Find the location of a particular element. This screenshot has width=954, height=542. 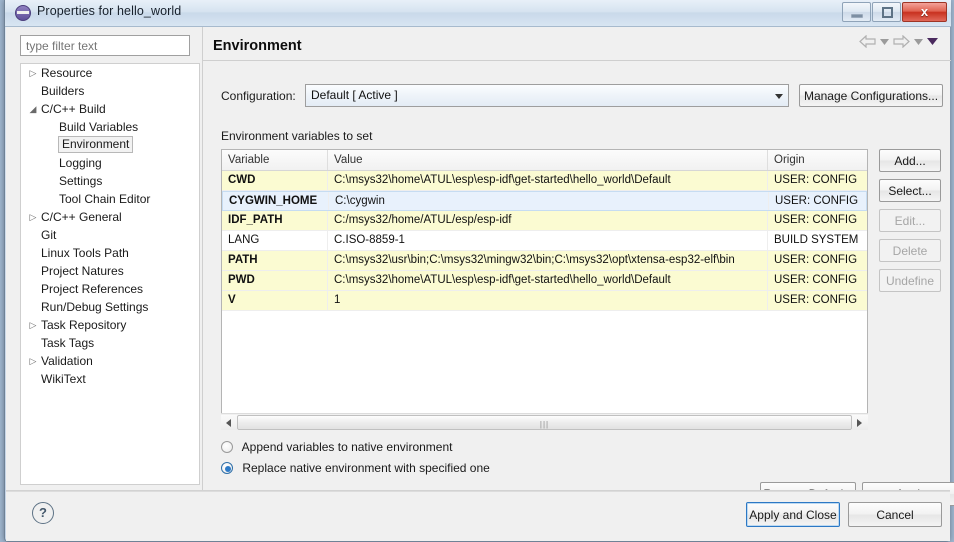

cell-variable: IDF_PATH is located at coordinates (275, 220).